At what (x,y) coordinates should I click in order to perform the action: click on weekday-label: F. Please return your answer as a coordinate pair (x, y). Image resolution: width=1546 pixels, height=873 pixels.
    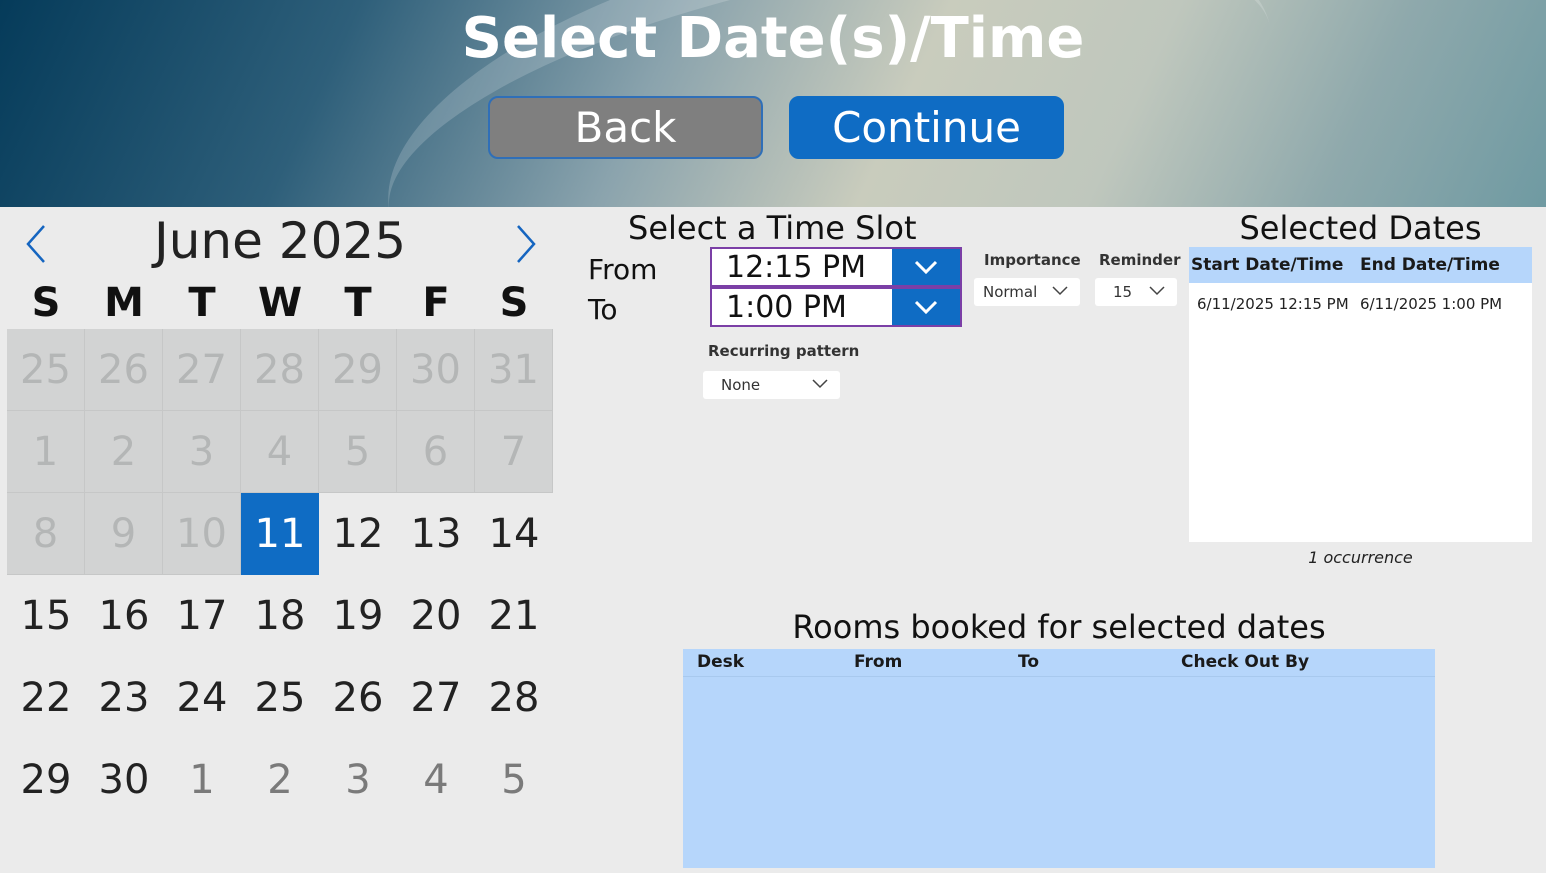
    Looking at the image, I should click on (436, 303).